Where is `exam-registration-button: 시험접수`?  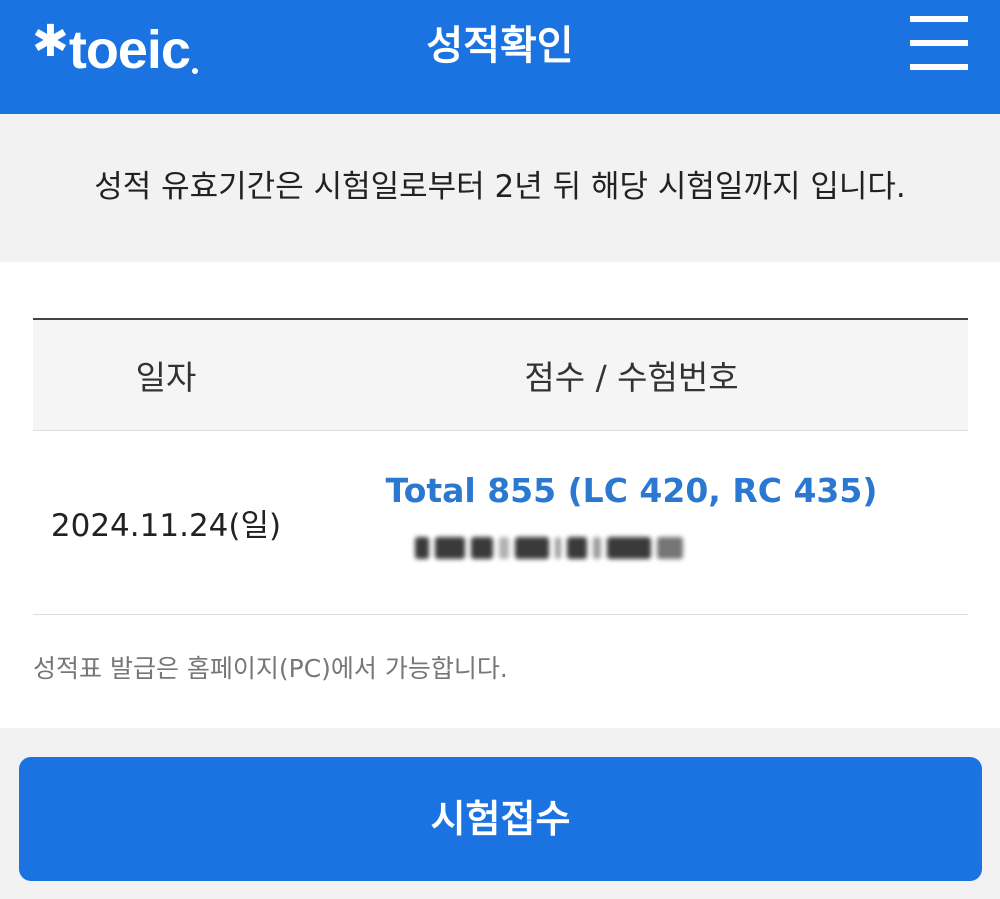
exam-registration-button: 시험접수 is located at coordinates (500, 819).